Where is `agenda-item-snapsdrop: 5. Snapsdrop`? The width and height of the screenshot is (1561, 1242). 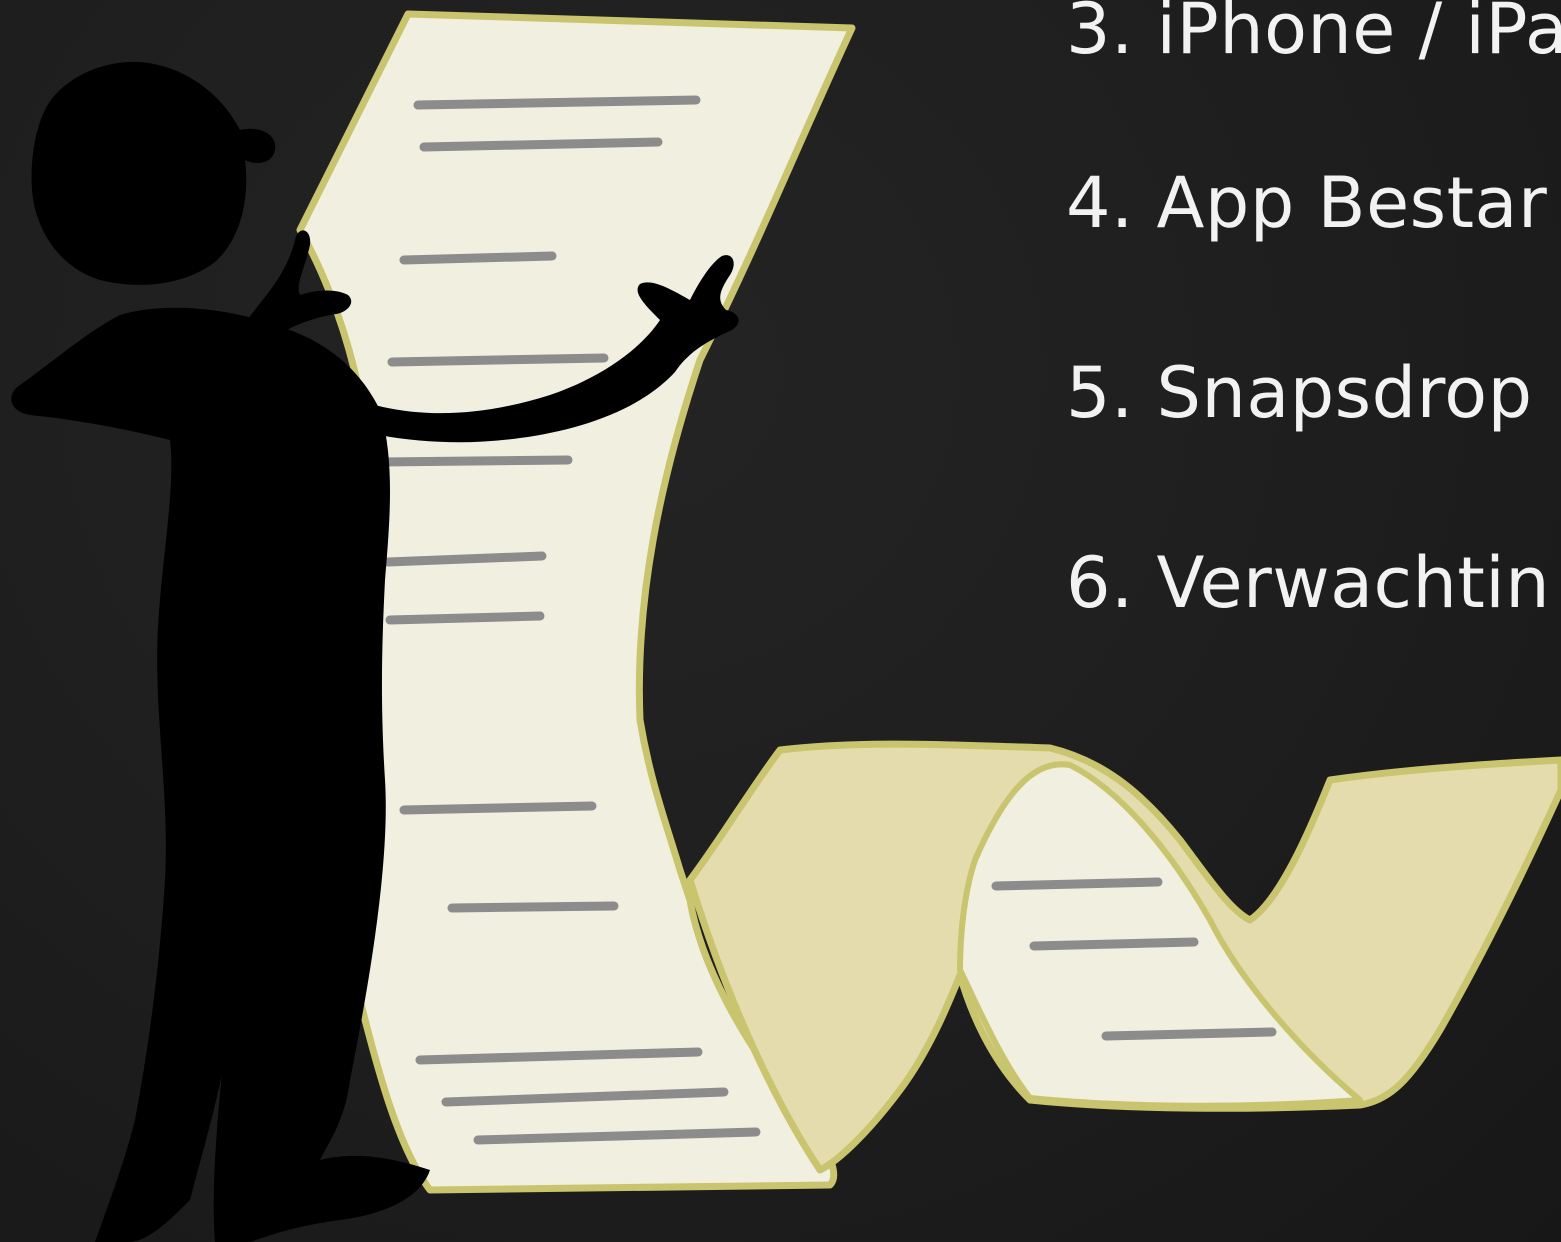 agenda-item-snapsdrop: 5. Snapsdrop is located at coordinates (1299, 393).